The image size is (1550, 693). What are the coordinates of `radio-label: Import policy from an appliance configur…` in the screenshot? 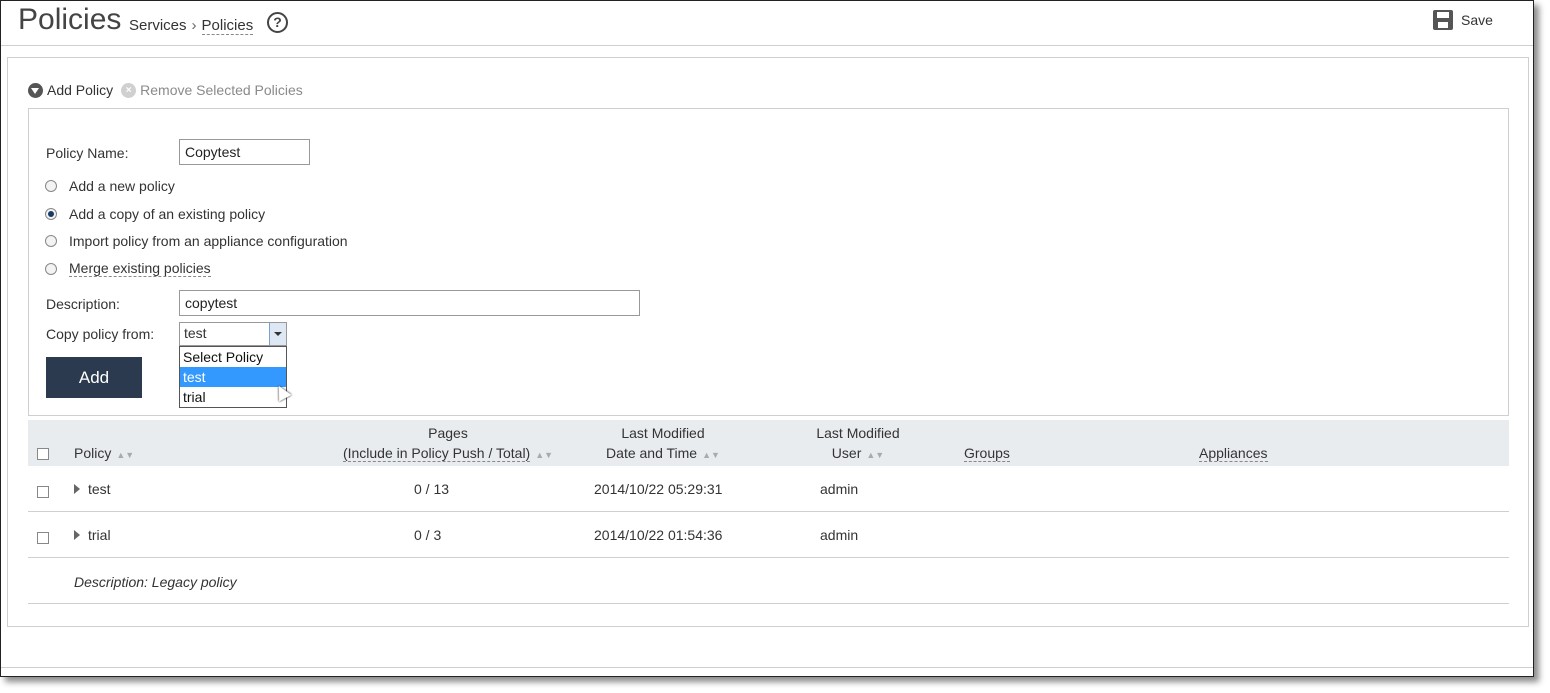 It's located at (208, 241).